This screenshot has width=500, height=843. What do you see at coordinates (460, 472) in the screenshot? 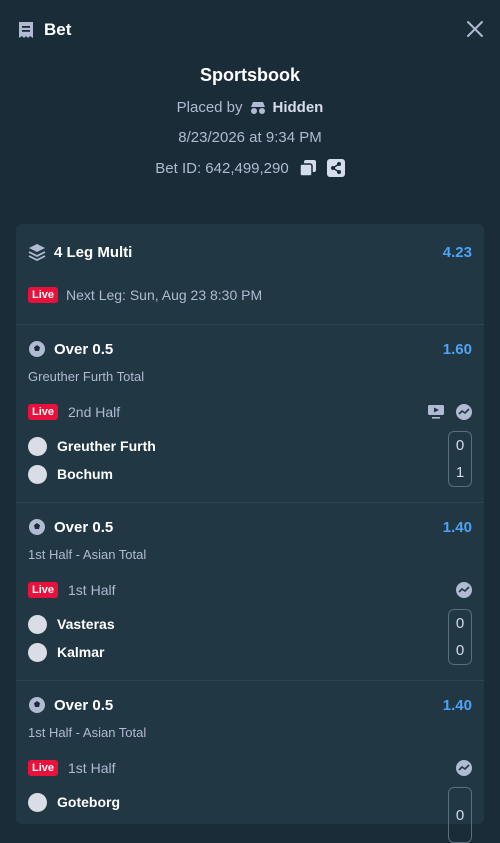
I see `team-score: 1` at bounding box center [460, 472].